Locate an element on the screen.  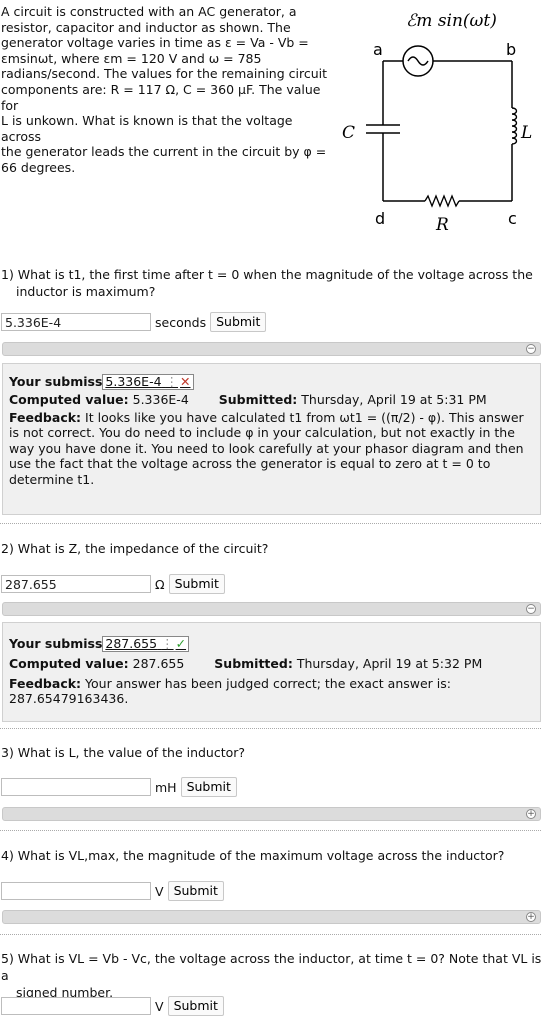
submitted-time: Thursday, April 19 at 5:32 PM is located at coordinates (389, 663).